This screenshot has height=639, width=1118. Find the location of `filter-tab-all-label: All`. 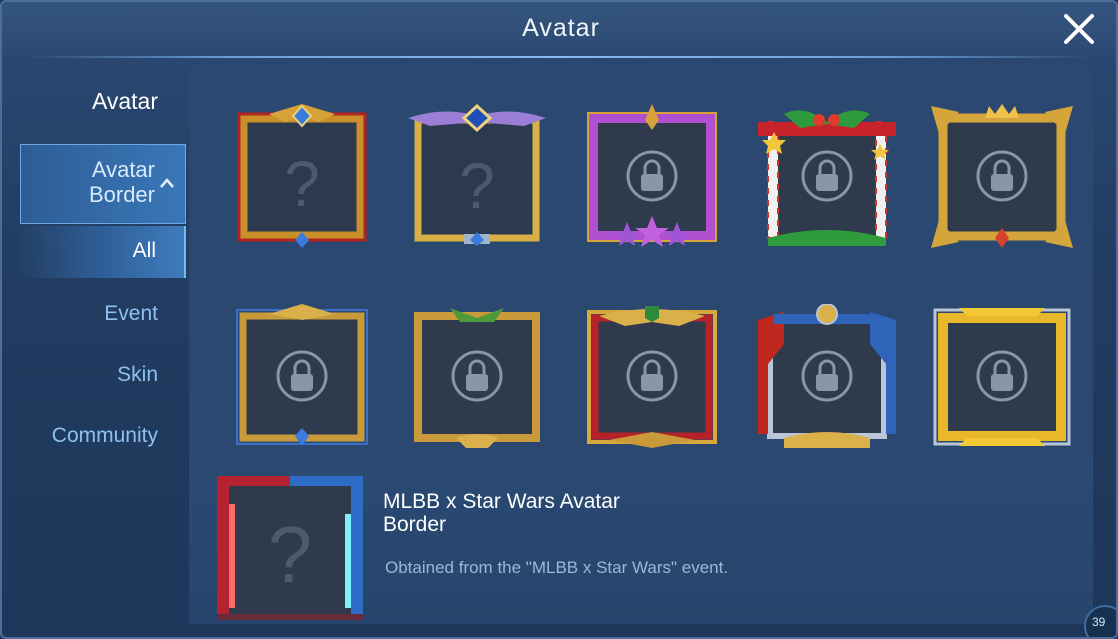

filter-tab-all-label: All is located at coordinates (144, 250).